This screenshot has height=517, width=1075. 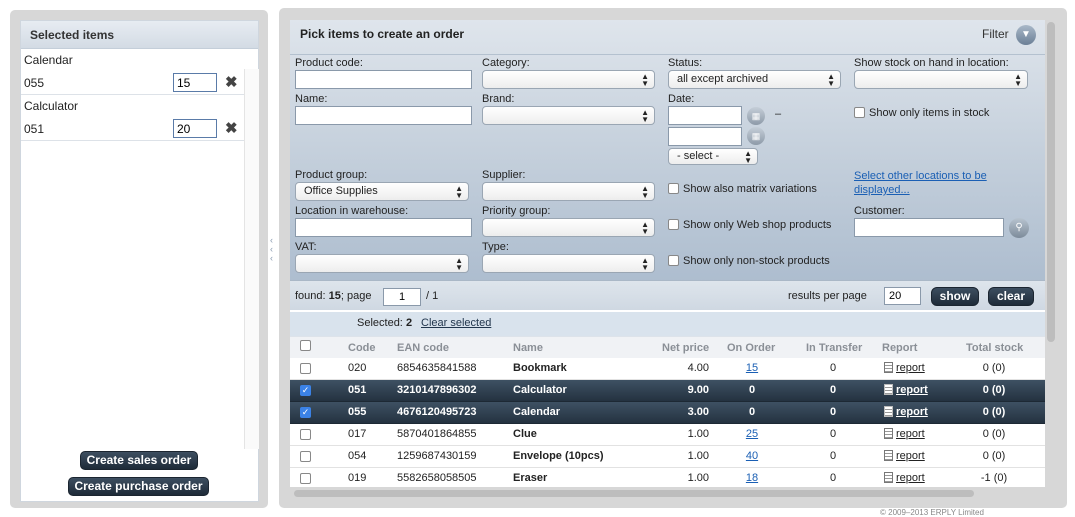 What do you see at coordinates (859, 112) in the screenshot?
I see `only-in-stock-checkbox` at bounding box center [859, 112].